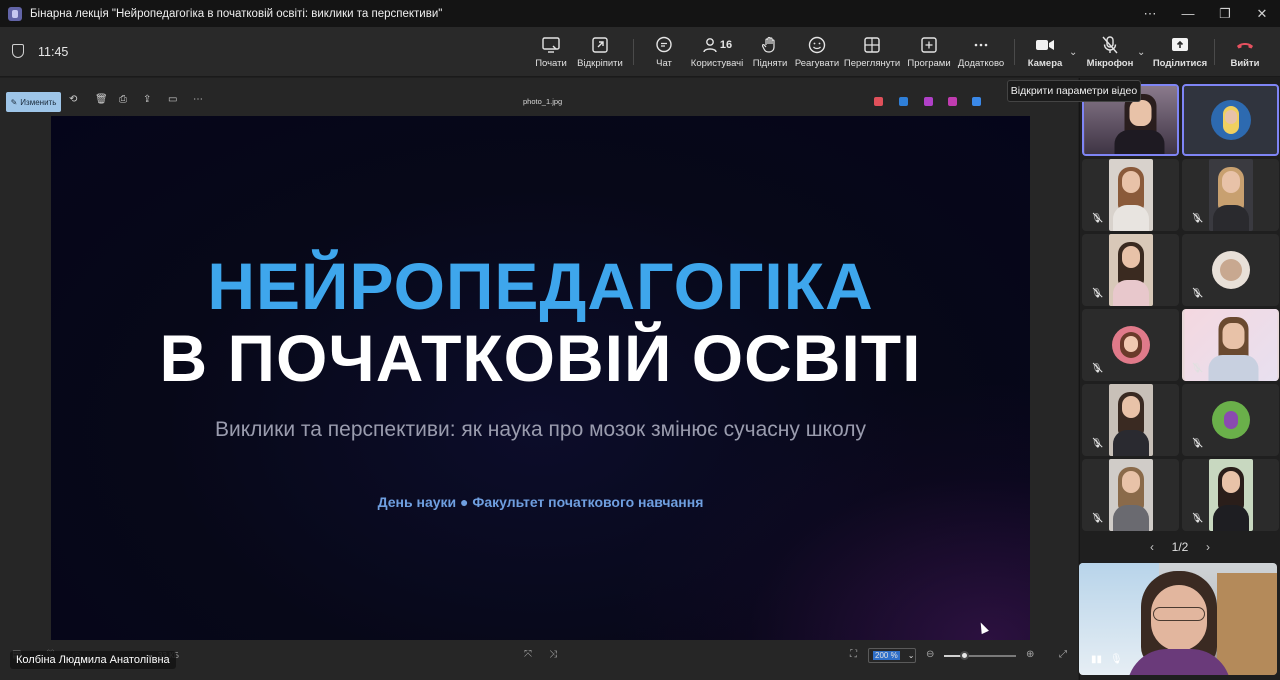 This screenshot has width=1280, height=680. Describe the element at coordinates (553, 654) in the screenshot. I see `crop-icon: ⤨` at that location.